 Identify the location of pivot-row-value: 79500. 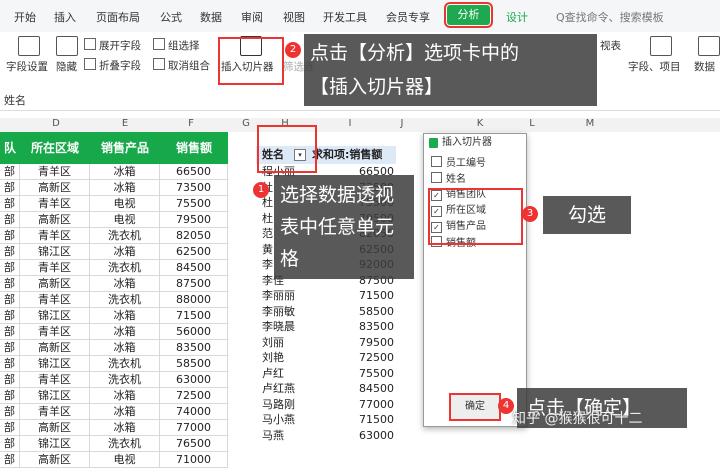
(364, 343).